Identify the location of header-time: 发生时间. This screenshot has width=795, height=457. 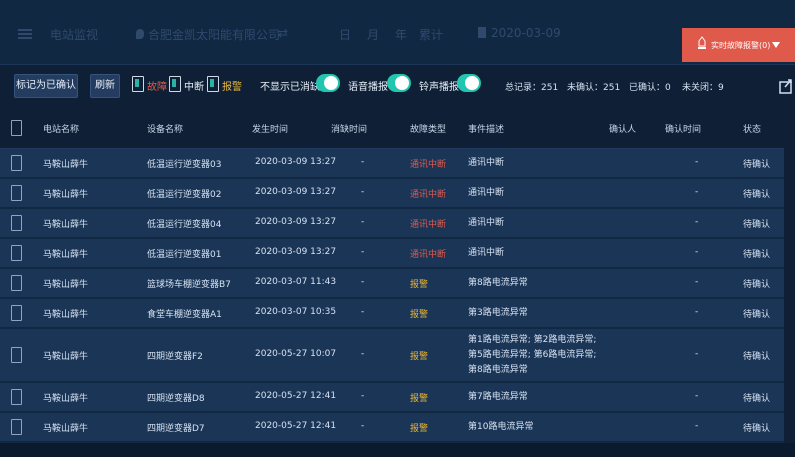
(270, 128).